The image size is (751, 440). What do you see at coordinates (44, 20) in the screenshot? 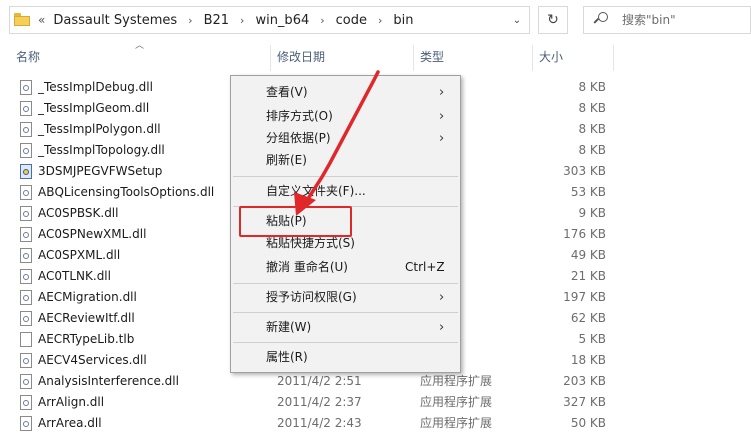
I see `breadcrumb-overflow: «` at bounding box center [44, 20].